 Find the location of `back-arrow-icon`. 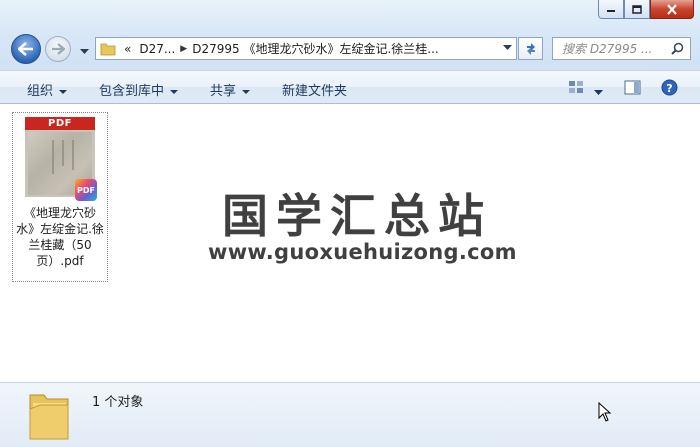

back-arrow-icon is located at coordinates (25, 49).